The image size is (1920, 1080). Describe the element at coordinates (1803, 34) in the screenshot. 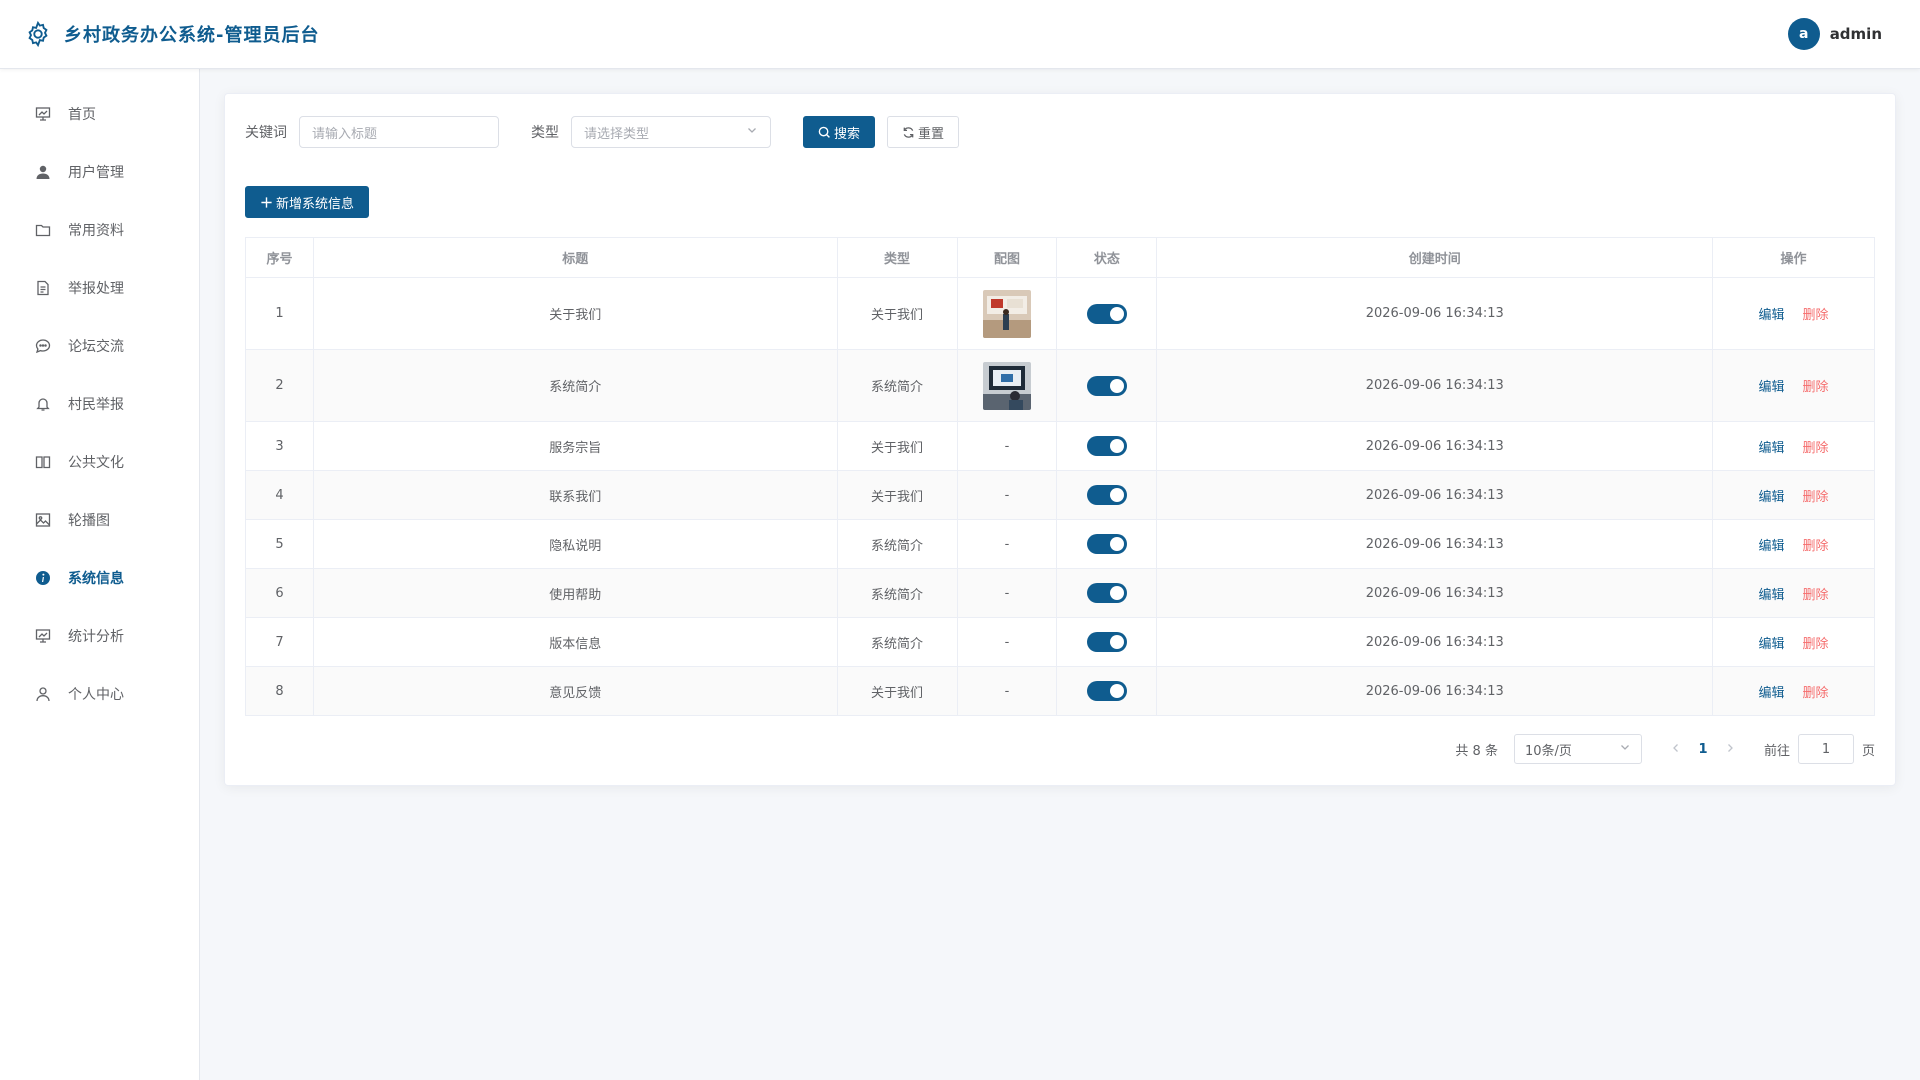

I see `avatar: a` at that location.